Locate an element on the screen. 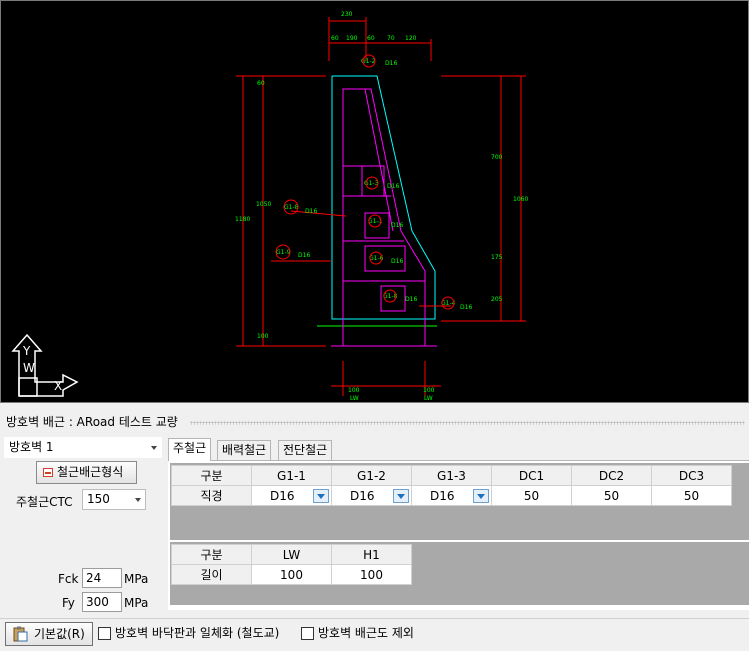  dim-top-3: 60 is located at coordinates (371, 38).